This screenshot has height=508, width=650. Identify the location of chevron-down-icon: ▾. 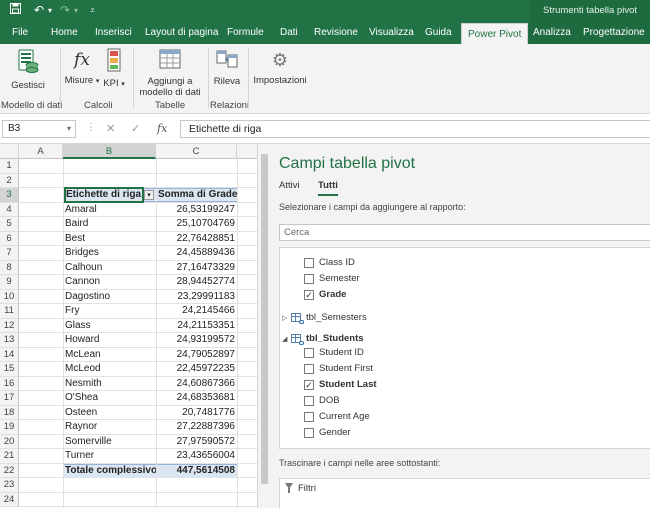
(69, 129).